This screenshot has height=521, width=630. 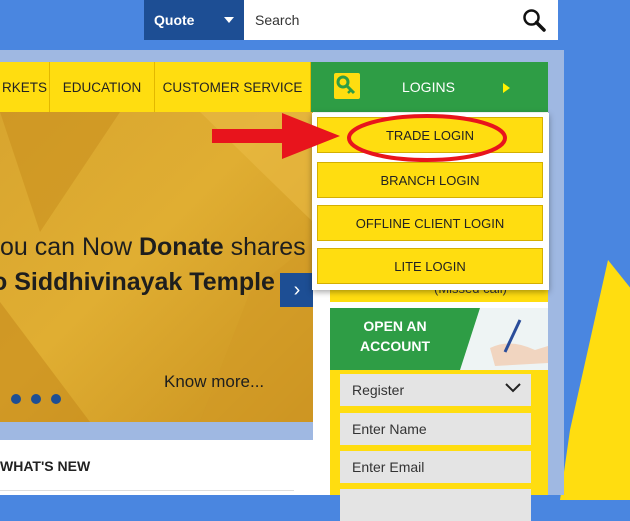 What do you see at coordinates (430, 180) in the screenshot?
I see `menu-item-branch-login: BRANCH LOGIN` at bounding box center [430, 180].